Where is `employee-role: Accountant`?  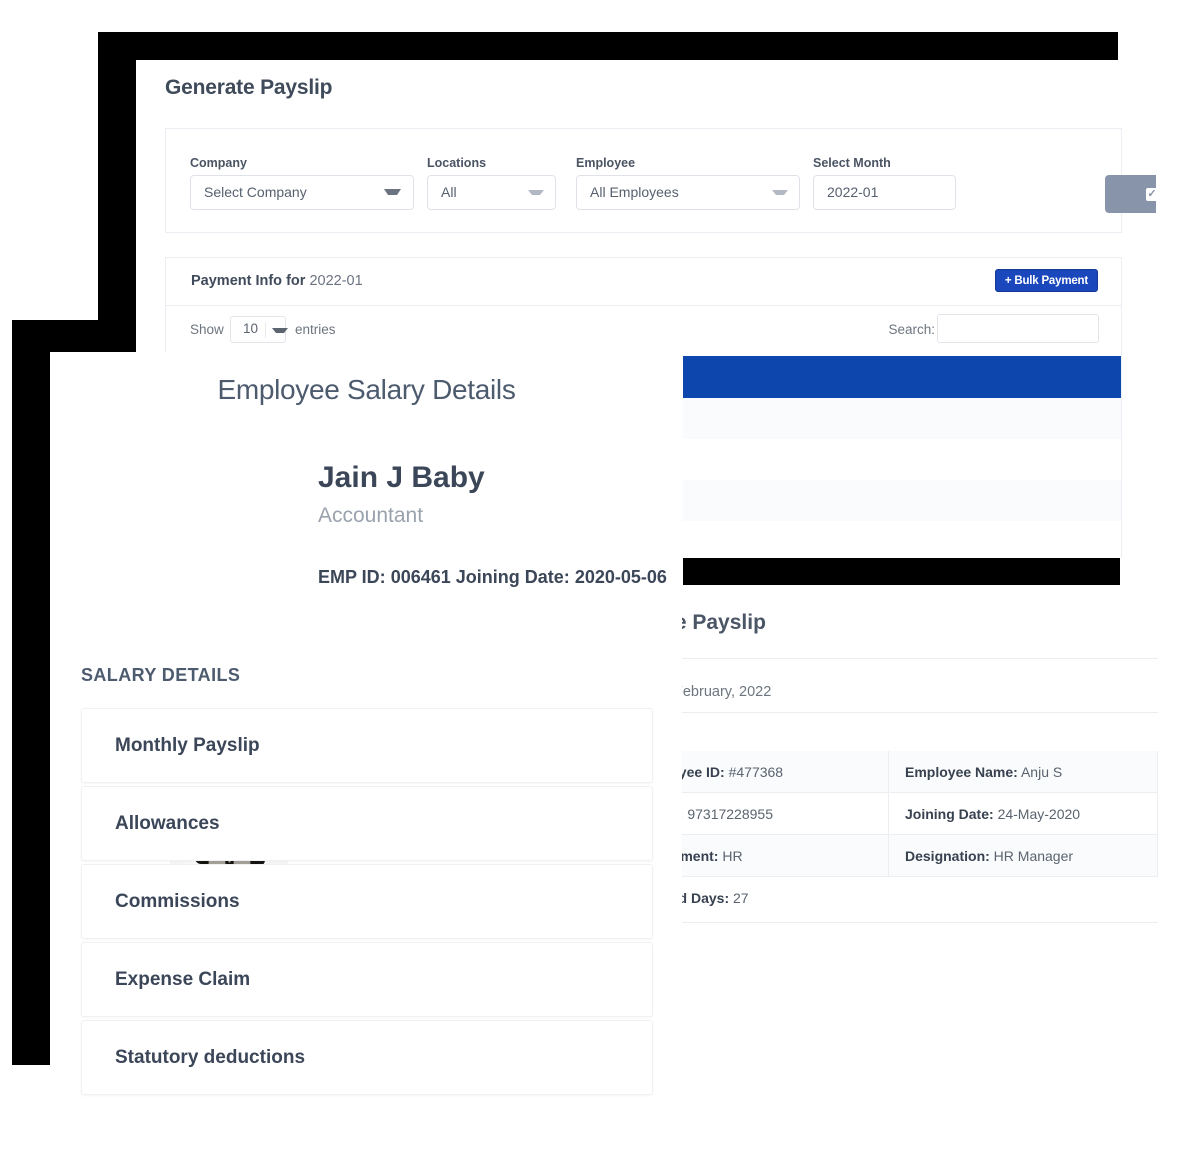
employee-role: Accountant is located at coordinates (371, 515).